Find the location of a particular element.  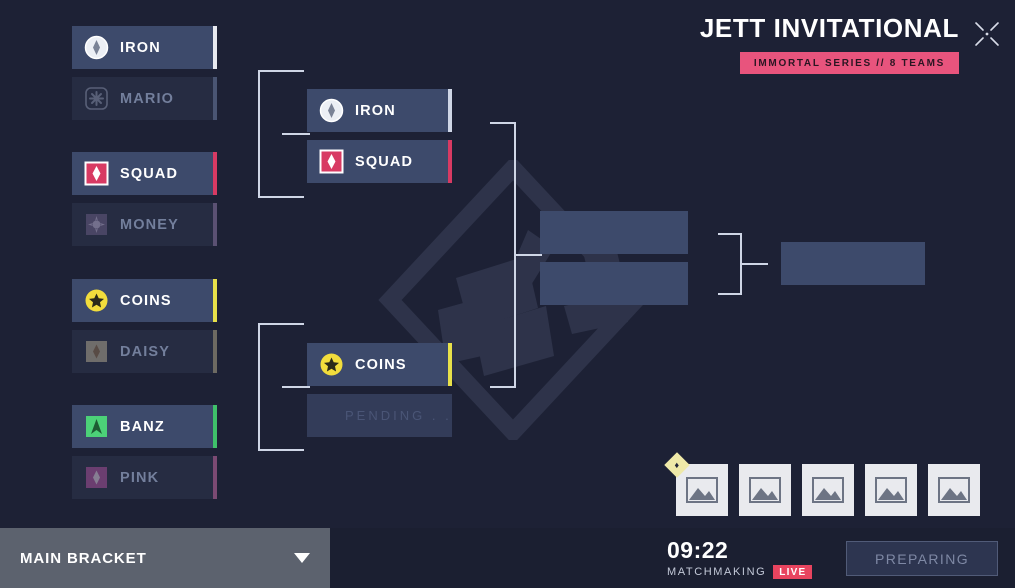

bracket-slot: IRON 13 is located at coordinates (144, 47).